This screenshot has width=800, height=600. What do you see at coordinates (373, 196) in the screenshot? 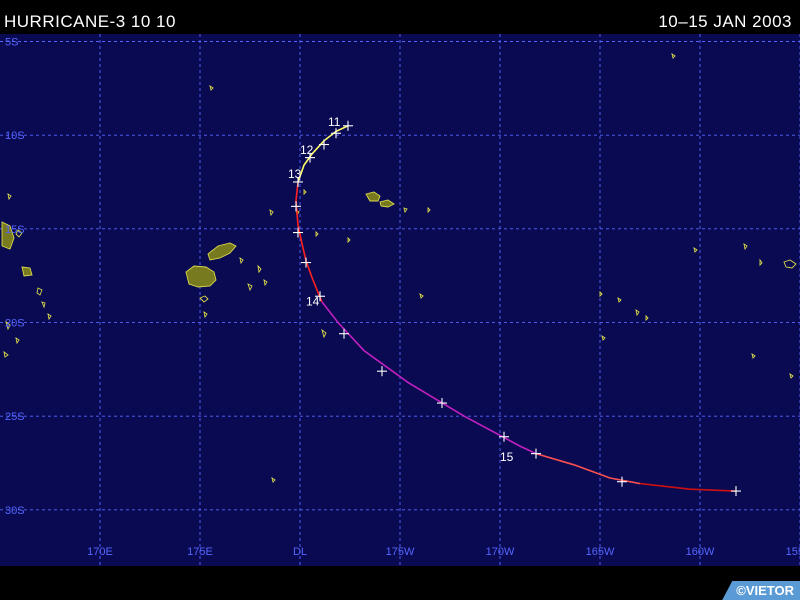
I see `land-savaii` at bounding box center [373, 196].